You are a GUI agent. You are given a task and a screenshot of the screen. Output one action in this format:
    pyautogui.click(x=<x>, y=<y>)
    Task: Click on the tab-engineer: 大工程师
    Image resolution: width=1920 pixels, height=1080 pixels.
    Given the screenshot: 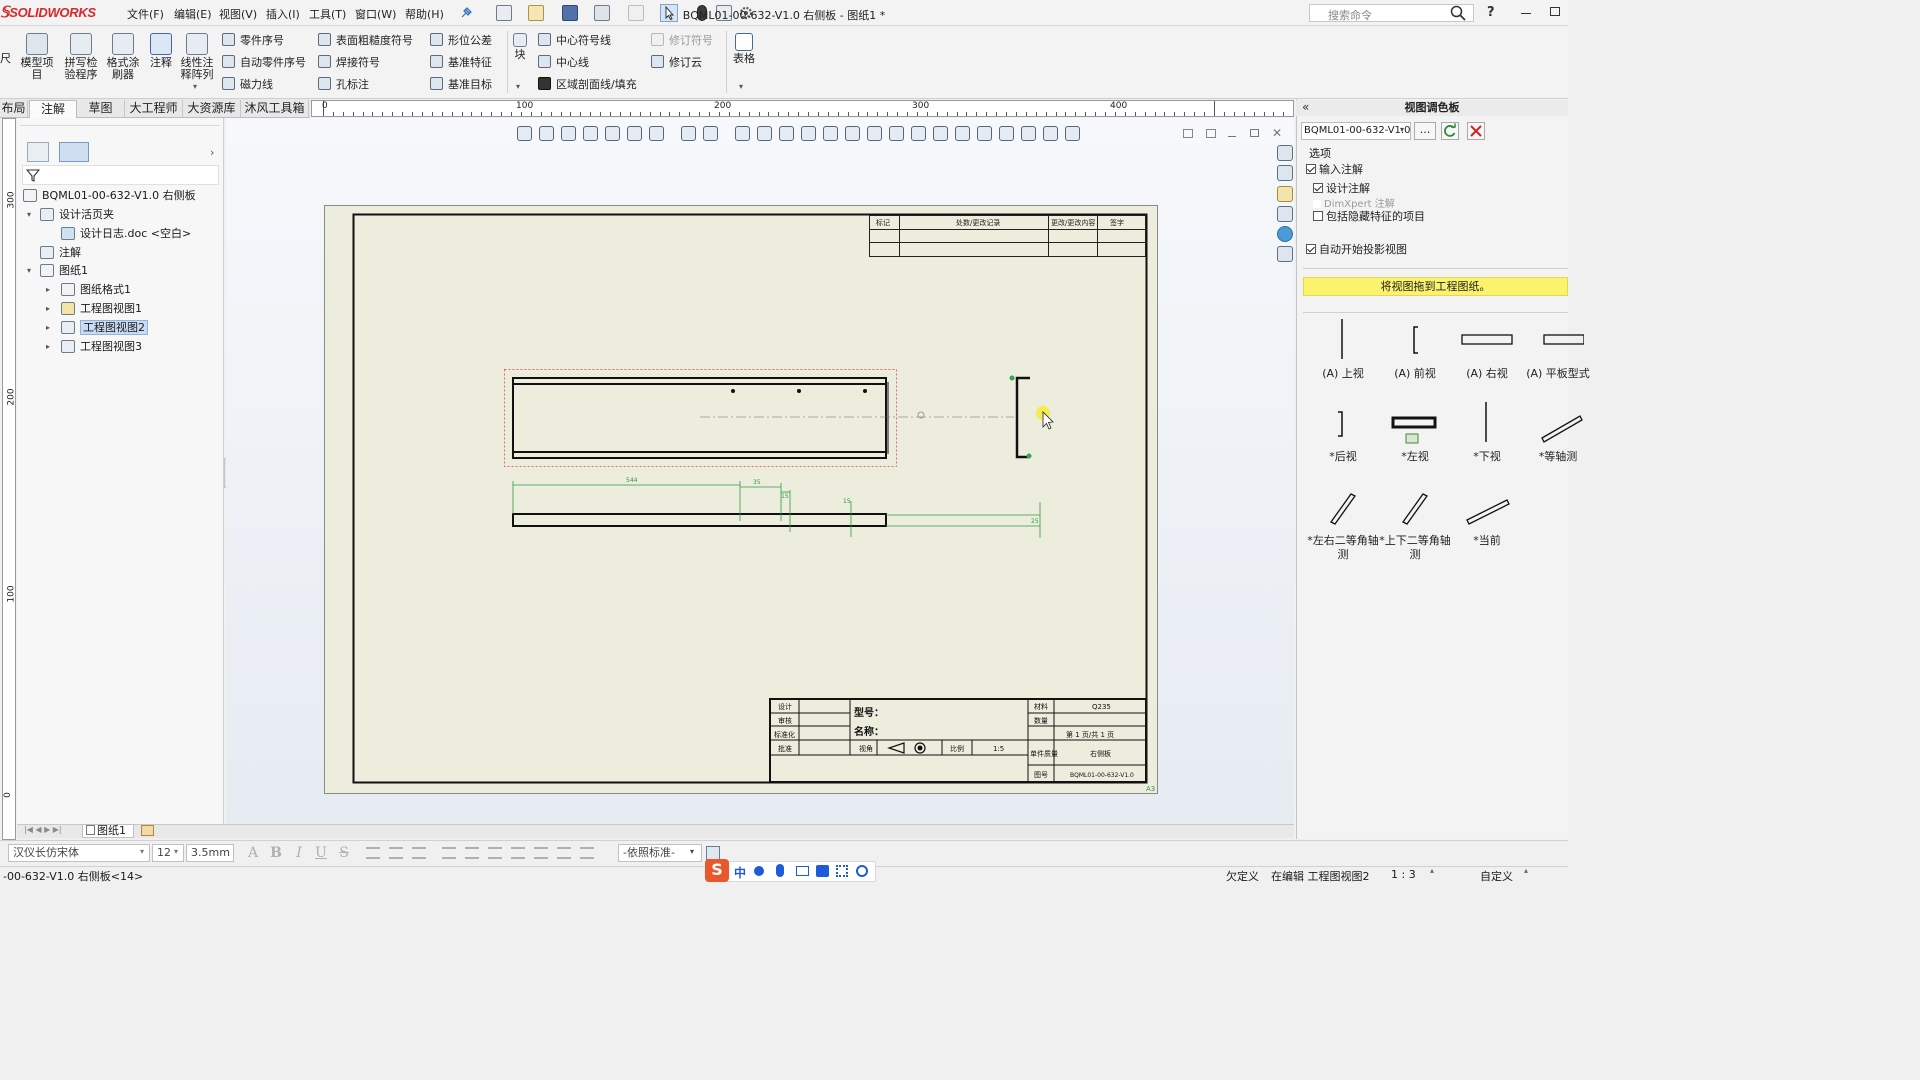 What is the action you would take?
    pyautogui.click(x=154, y=109)
    